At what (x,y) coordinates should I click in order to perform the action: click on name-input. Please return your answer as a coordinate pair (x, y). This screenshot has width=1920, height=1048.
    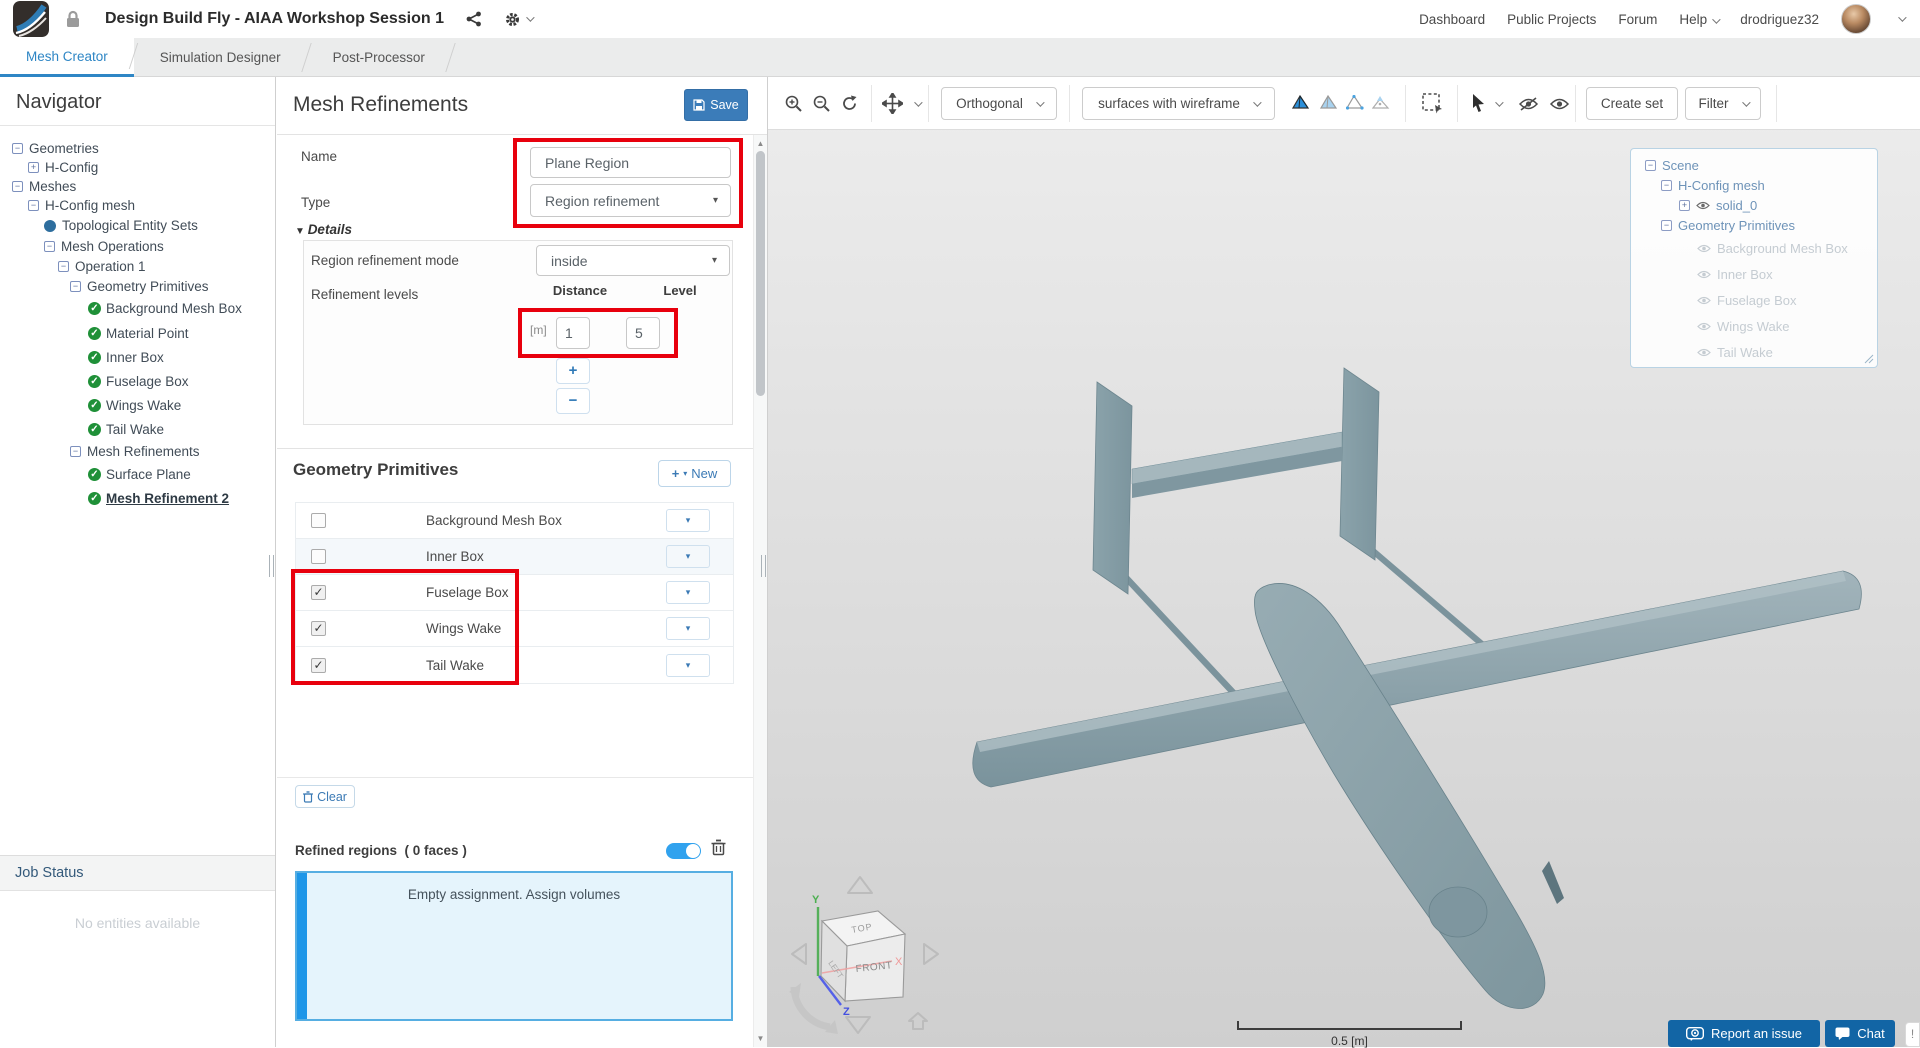
    Looking at the image, I should click on (630, 162).